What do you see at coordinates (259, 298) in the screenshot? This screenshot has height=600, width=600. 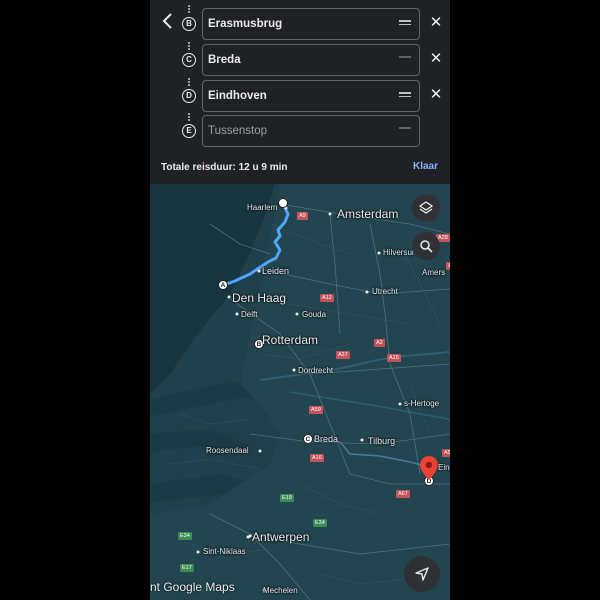 I see `city-label: Den Haag` at bounding box center [259, 298].